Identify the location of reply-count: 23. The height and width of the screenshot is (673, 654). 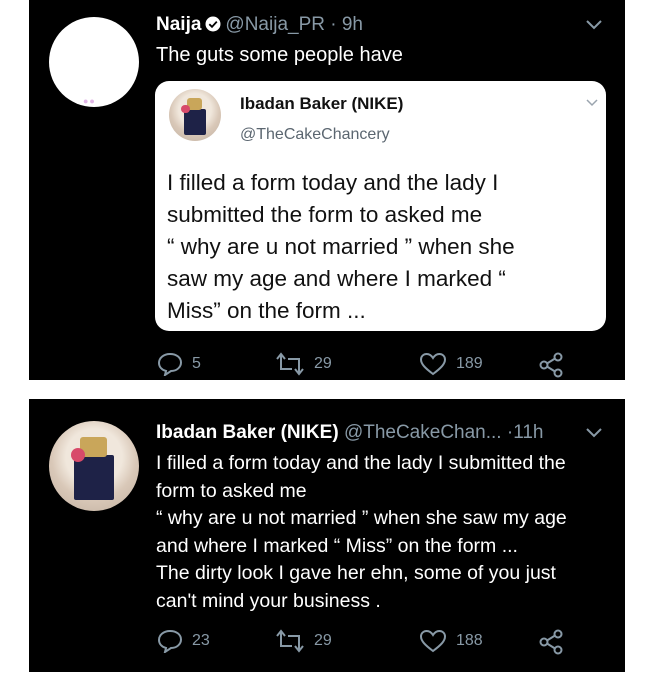
(201, 640).